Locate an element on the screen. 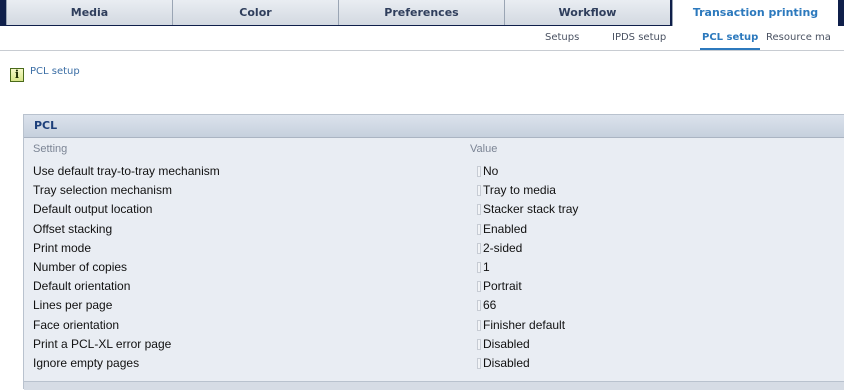 Image resolution: width=844 pixels, height=390 pixels. setting-row-pcl-xl-error-page: Print a PCL-XL error page Disabled is located at coordinates (434, 344).